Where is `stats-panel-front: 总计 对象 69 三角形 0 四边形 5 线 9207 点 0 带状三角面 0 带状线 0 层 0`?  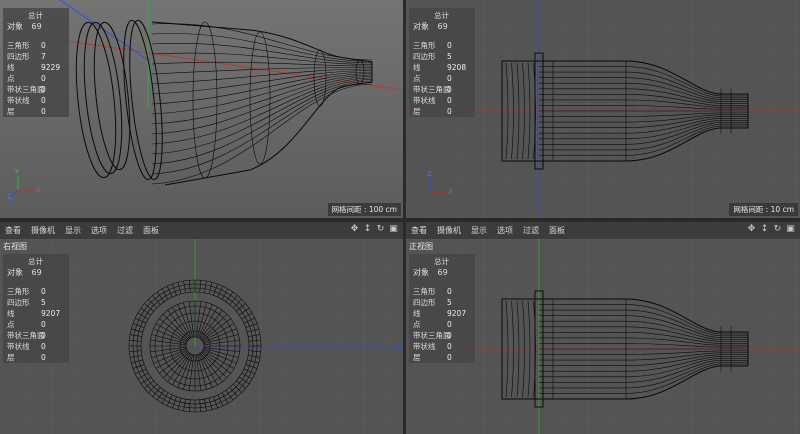 stats-panel-front: 总计 对象 69 三角形 0 四边形 5 线 9207 点 0 带状三角面 0 带状线 0 层 0 is located at coordinates (442, 308).